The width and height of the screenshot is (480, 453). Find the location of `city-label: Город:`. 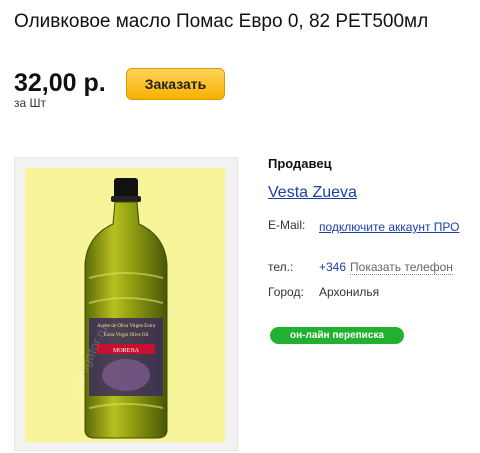

city-label: Город: is located at coordinates (286, 292).